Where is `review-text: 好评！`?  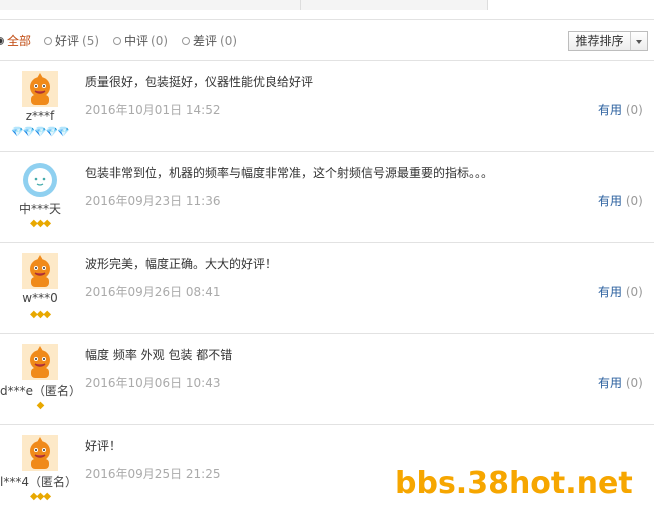 review-text: 好评！ is located at coordinates (103, 446).